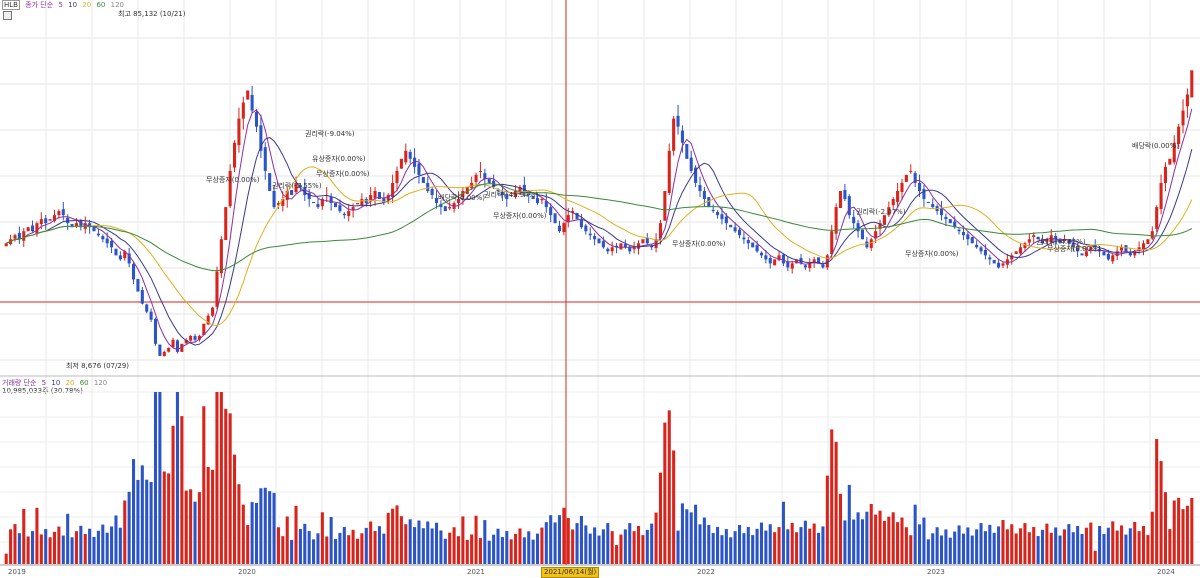 Image resolution: width=1200 pixels, height=578 pixels. Describe the element at coordinates (17, 572) in the screenshot. I see `x-tick-label: 2019` at that location.